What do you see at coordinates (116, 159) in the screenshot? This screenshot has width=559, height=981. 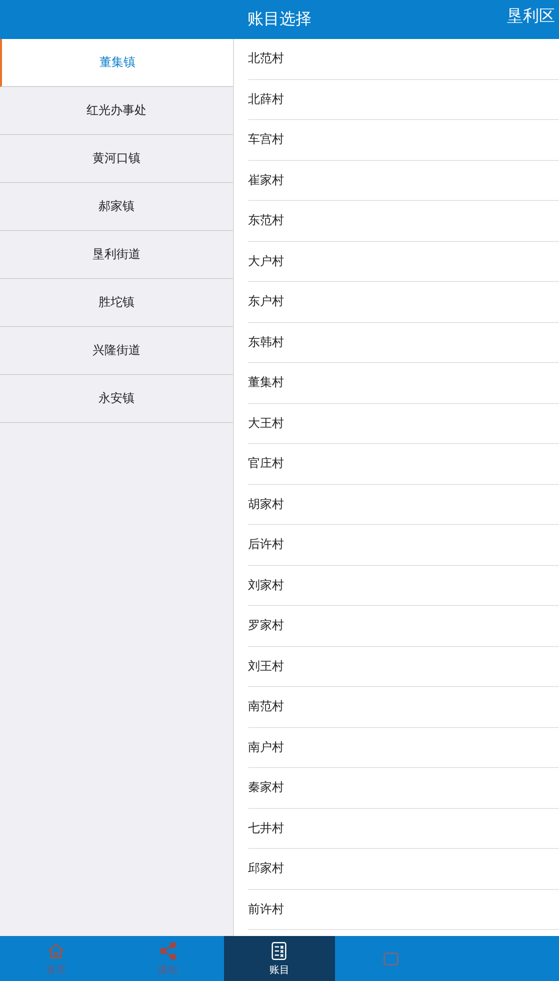 I see `town-item: 黄河口镇` at bounding box center [116, 159].